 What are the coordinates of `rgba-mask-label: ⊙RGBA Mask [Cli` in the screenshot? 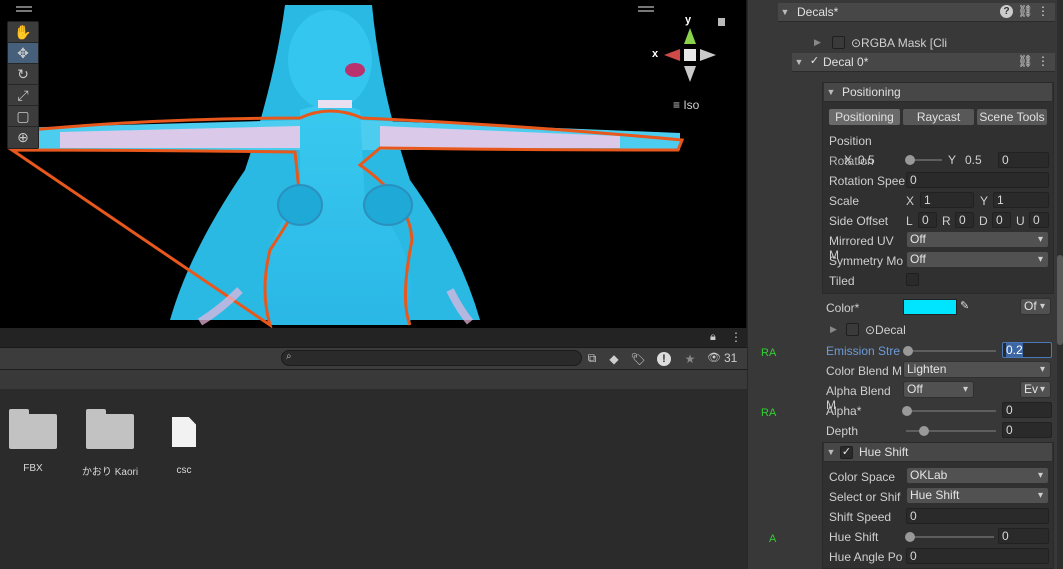 It's located at (899, 42).